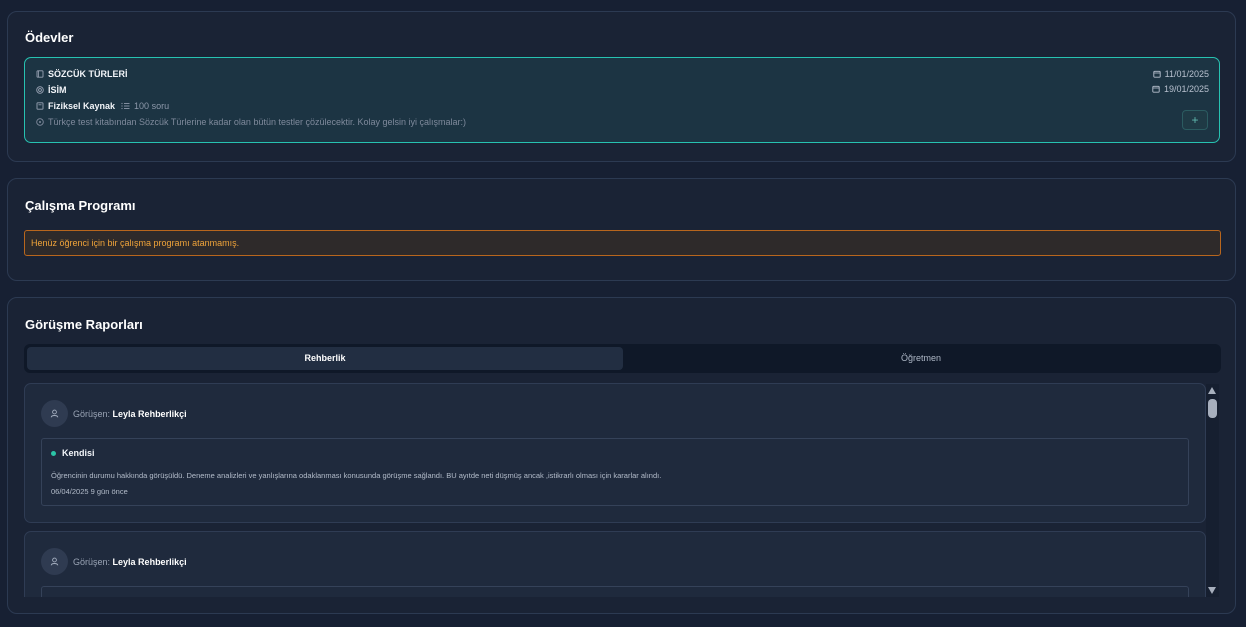  What do you see at coordinates (1212, 390) in the screenshot?
I see `scroll-up-arrow-icon` at bounding box center [1212, 390].